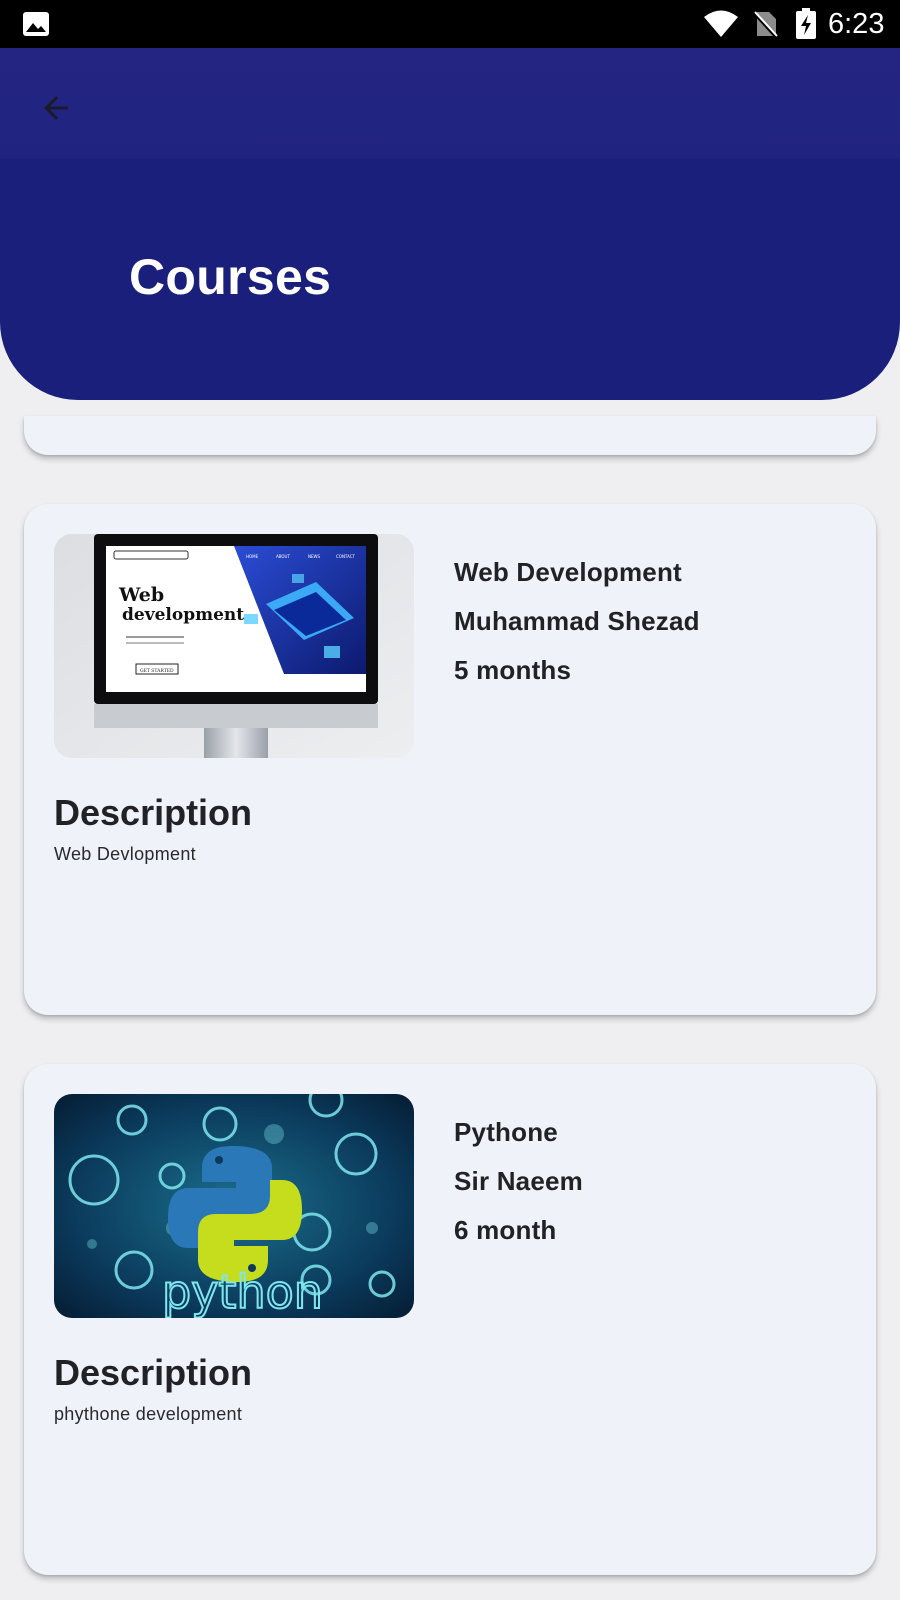 This screenshot has width=900, height=1600. Describe the element at coordinates (36, 24) in the screenshot. I see `gallery-icon` at that location.